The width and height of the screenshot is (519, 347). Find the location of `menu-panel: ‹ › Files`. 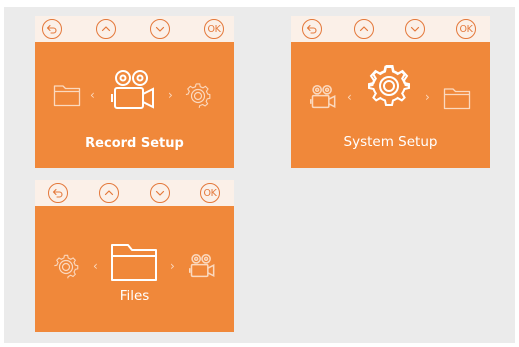

menu-panel: ‹ › Files is located at coordinates (134, 269).